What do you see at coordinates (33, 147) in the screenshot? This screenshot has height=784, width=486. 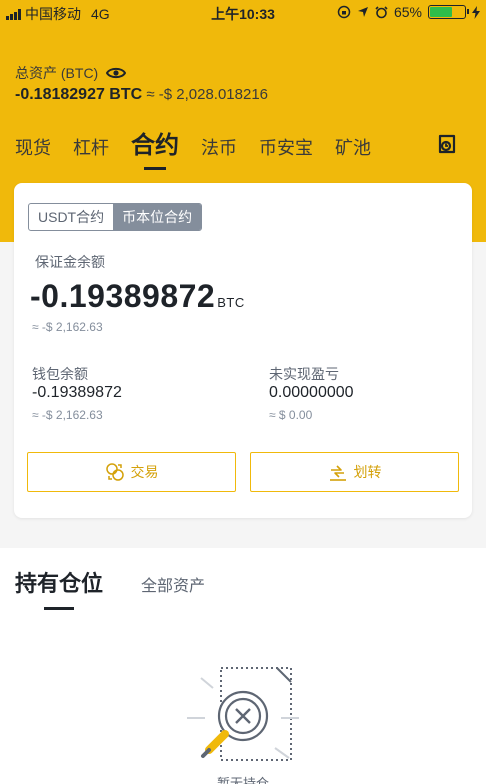 I see `tab-spot: 现货` at bounding box center [33, 147].